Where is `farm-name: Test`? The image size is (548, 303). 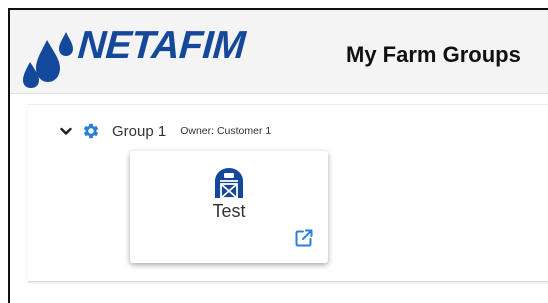
farm-name: Test is located at coordinates (229, 211).